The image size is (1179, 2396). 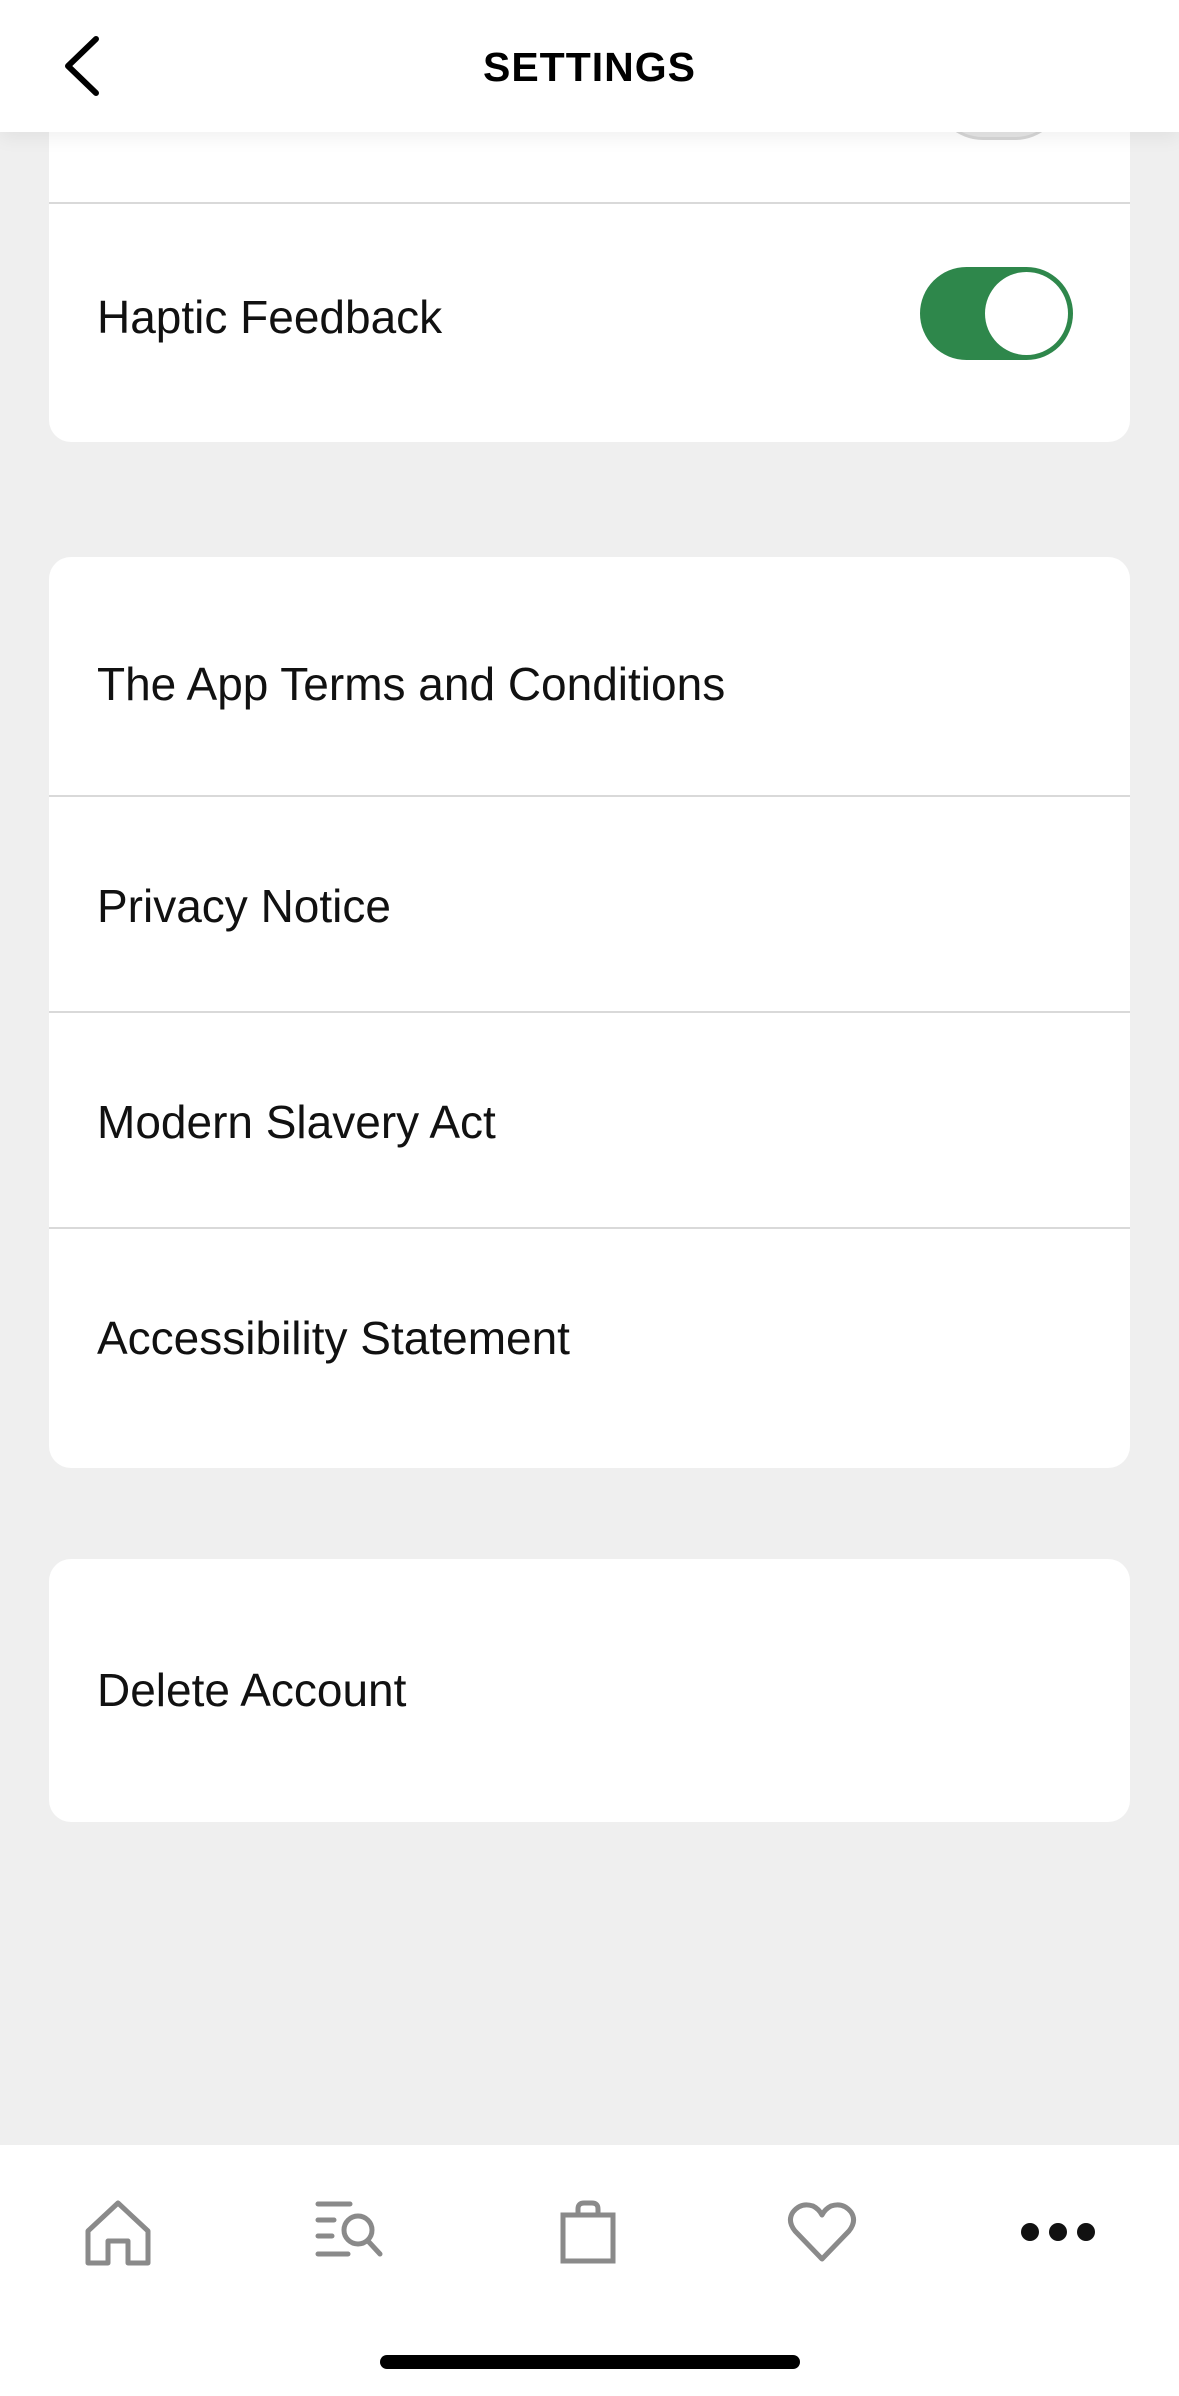 I want to click on home-indicator, so click(x=590, y=2362).